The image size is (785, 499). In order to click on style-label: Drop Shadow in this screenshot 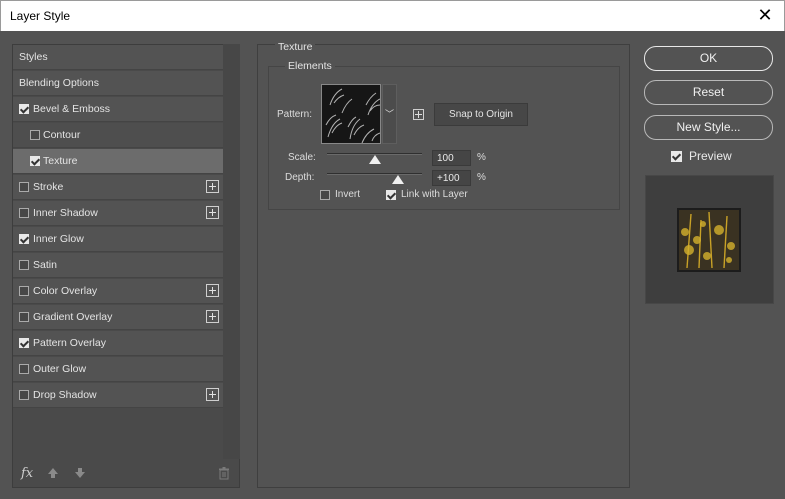, I will do `click(65, 395)`.